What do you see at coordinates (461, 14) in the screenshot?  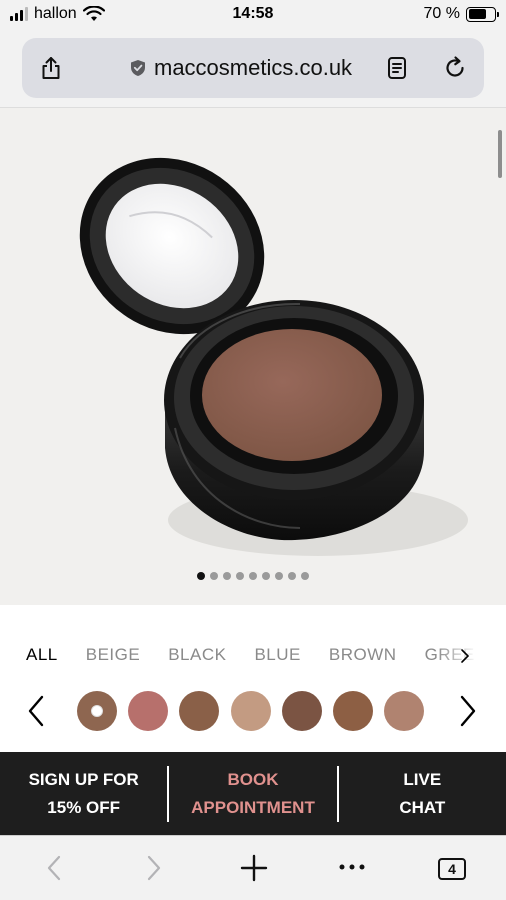 I see `status-right: 70 %` at bounding box center [461, 14].